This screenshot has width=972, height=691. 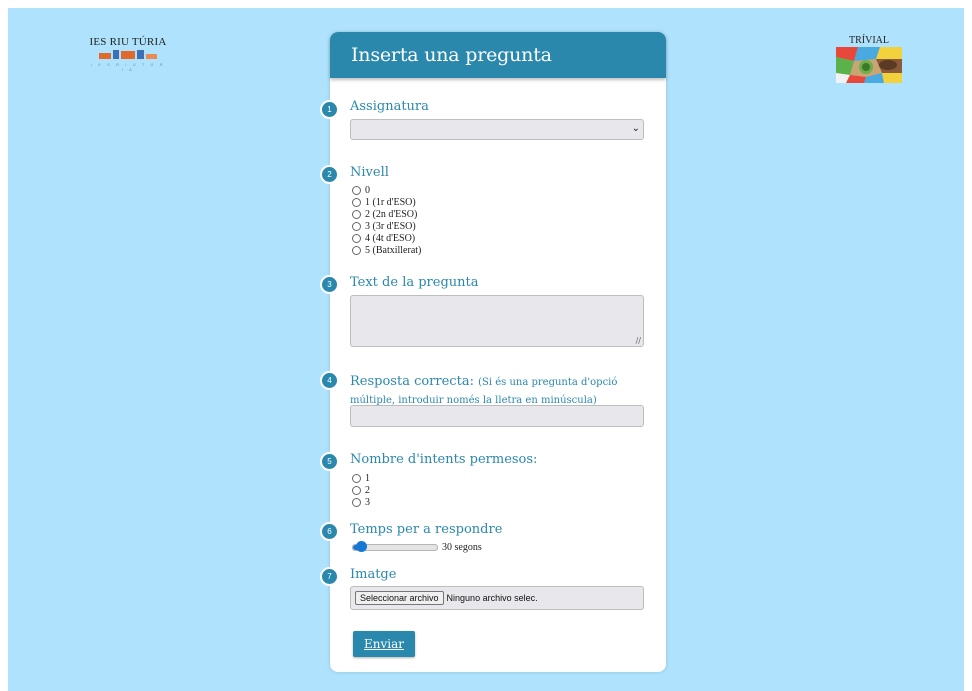 I want to click on subject-label: Assignatura, so click(x=389, y=106).